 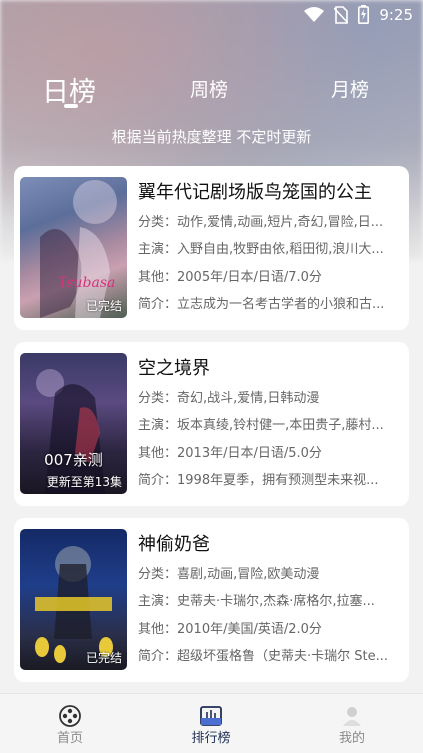 What do you see at coordinates (351, 738) in the screenshot?
I see `nav-label: 我的` at bounding box center [351, 738].